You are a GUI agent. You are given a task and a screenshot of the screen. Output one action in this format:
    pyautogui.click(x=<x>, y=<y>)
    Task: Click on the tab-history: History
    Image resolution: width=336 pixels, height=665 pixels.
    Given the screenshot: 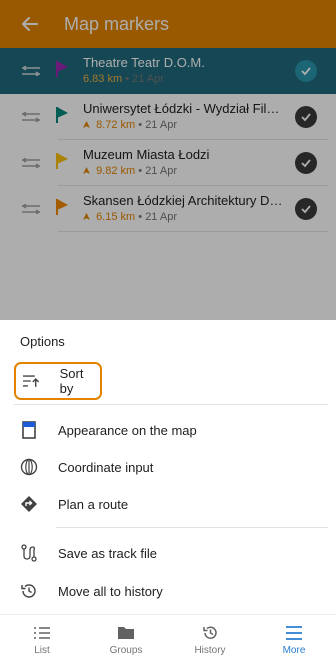 What is the action you would take?
    pyautogui.click(x=210, y=640)
    